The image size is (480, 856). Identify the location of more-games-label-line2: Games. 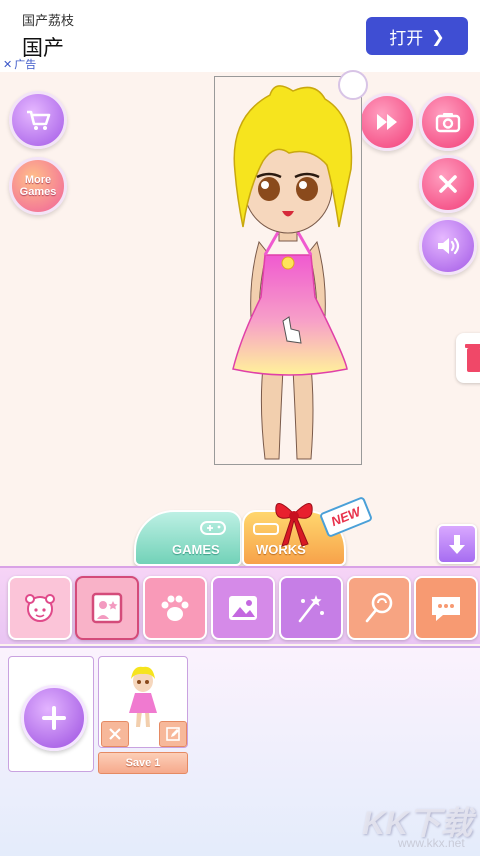
(38, 192).